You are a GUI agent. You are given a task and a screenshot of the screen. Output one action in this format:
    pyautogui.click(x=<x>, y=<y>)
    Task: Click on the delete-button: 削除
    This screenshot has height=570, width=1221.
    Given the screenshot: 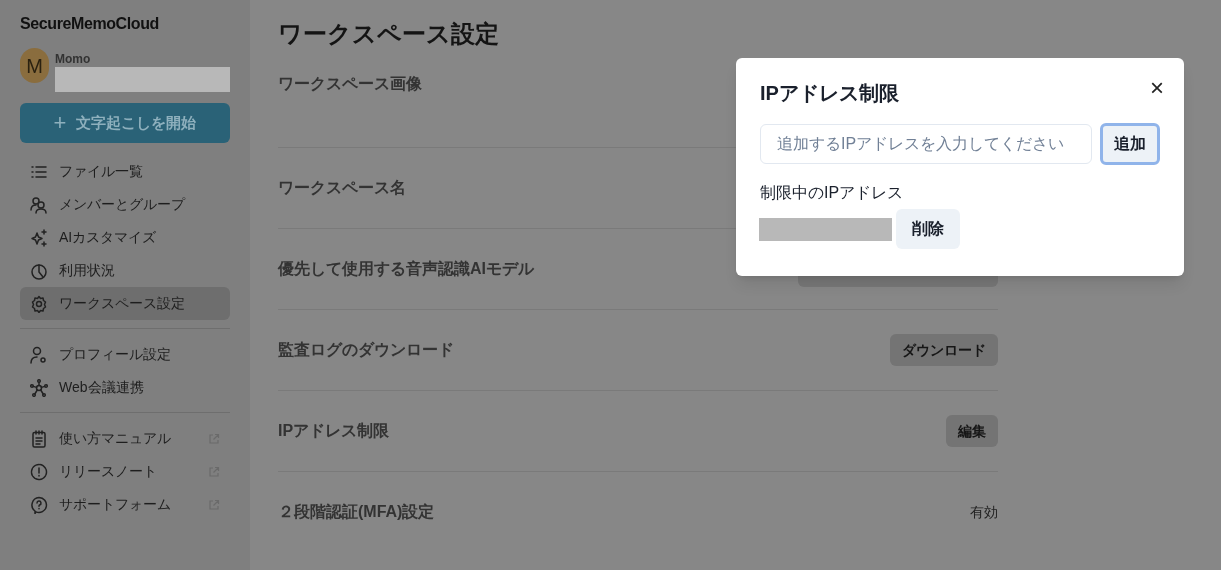 What is the action you would take?
    pyautogui.click(x=928, y=229)
    